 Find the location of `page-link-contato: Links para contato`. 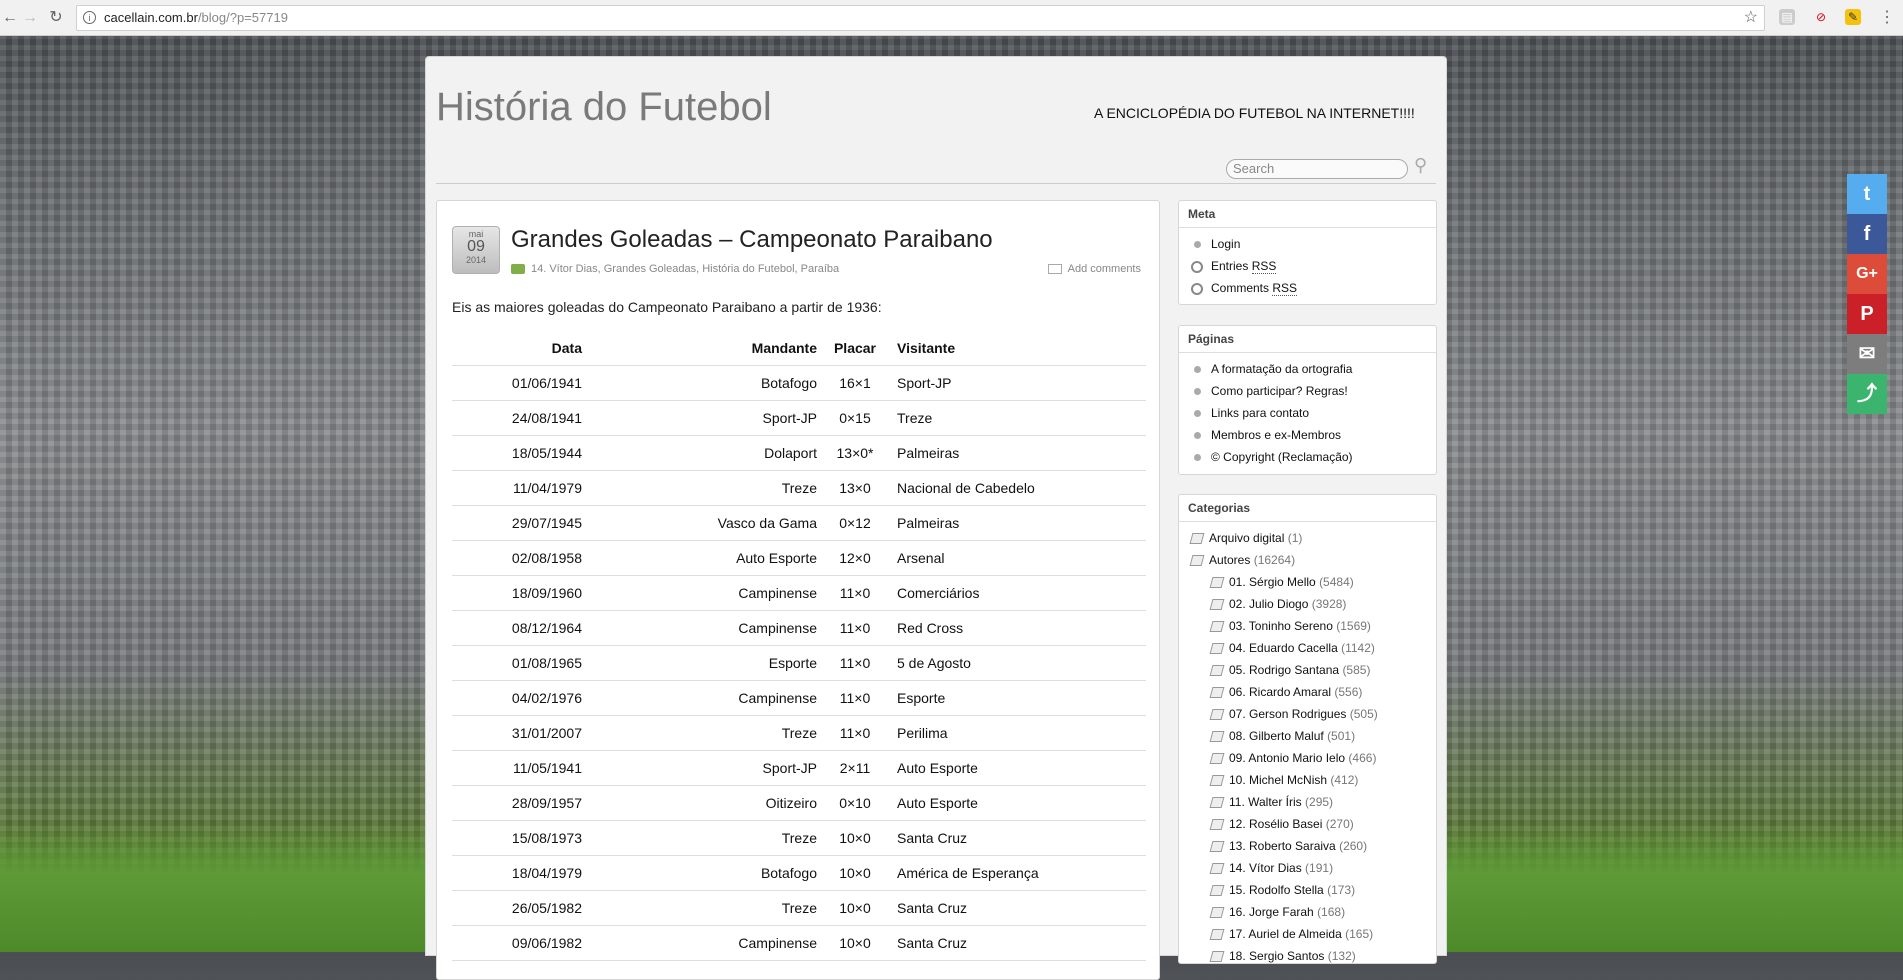

page-link-contato: Links para contato is located at coordinates (1307, 413).